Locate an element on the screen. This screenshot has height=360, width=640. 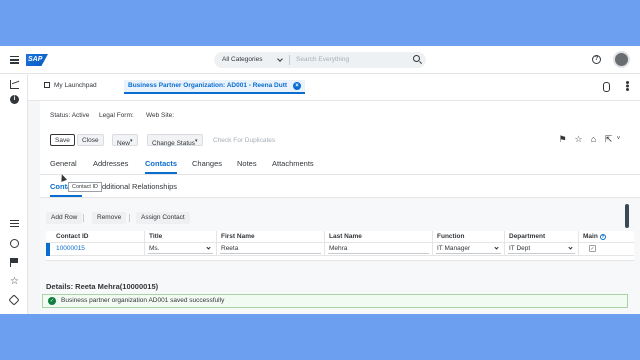
column-main: Main? is located at coordinates (606, 236).